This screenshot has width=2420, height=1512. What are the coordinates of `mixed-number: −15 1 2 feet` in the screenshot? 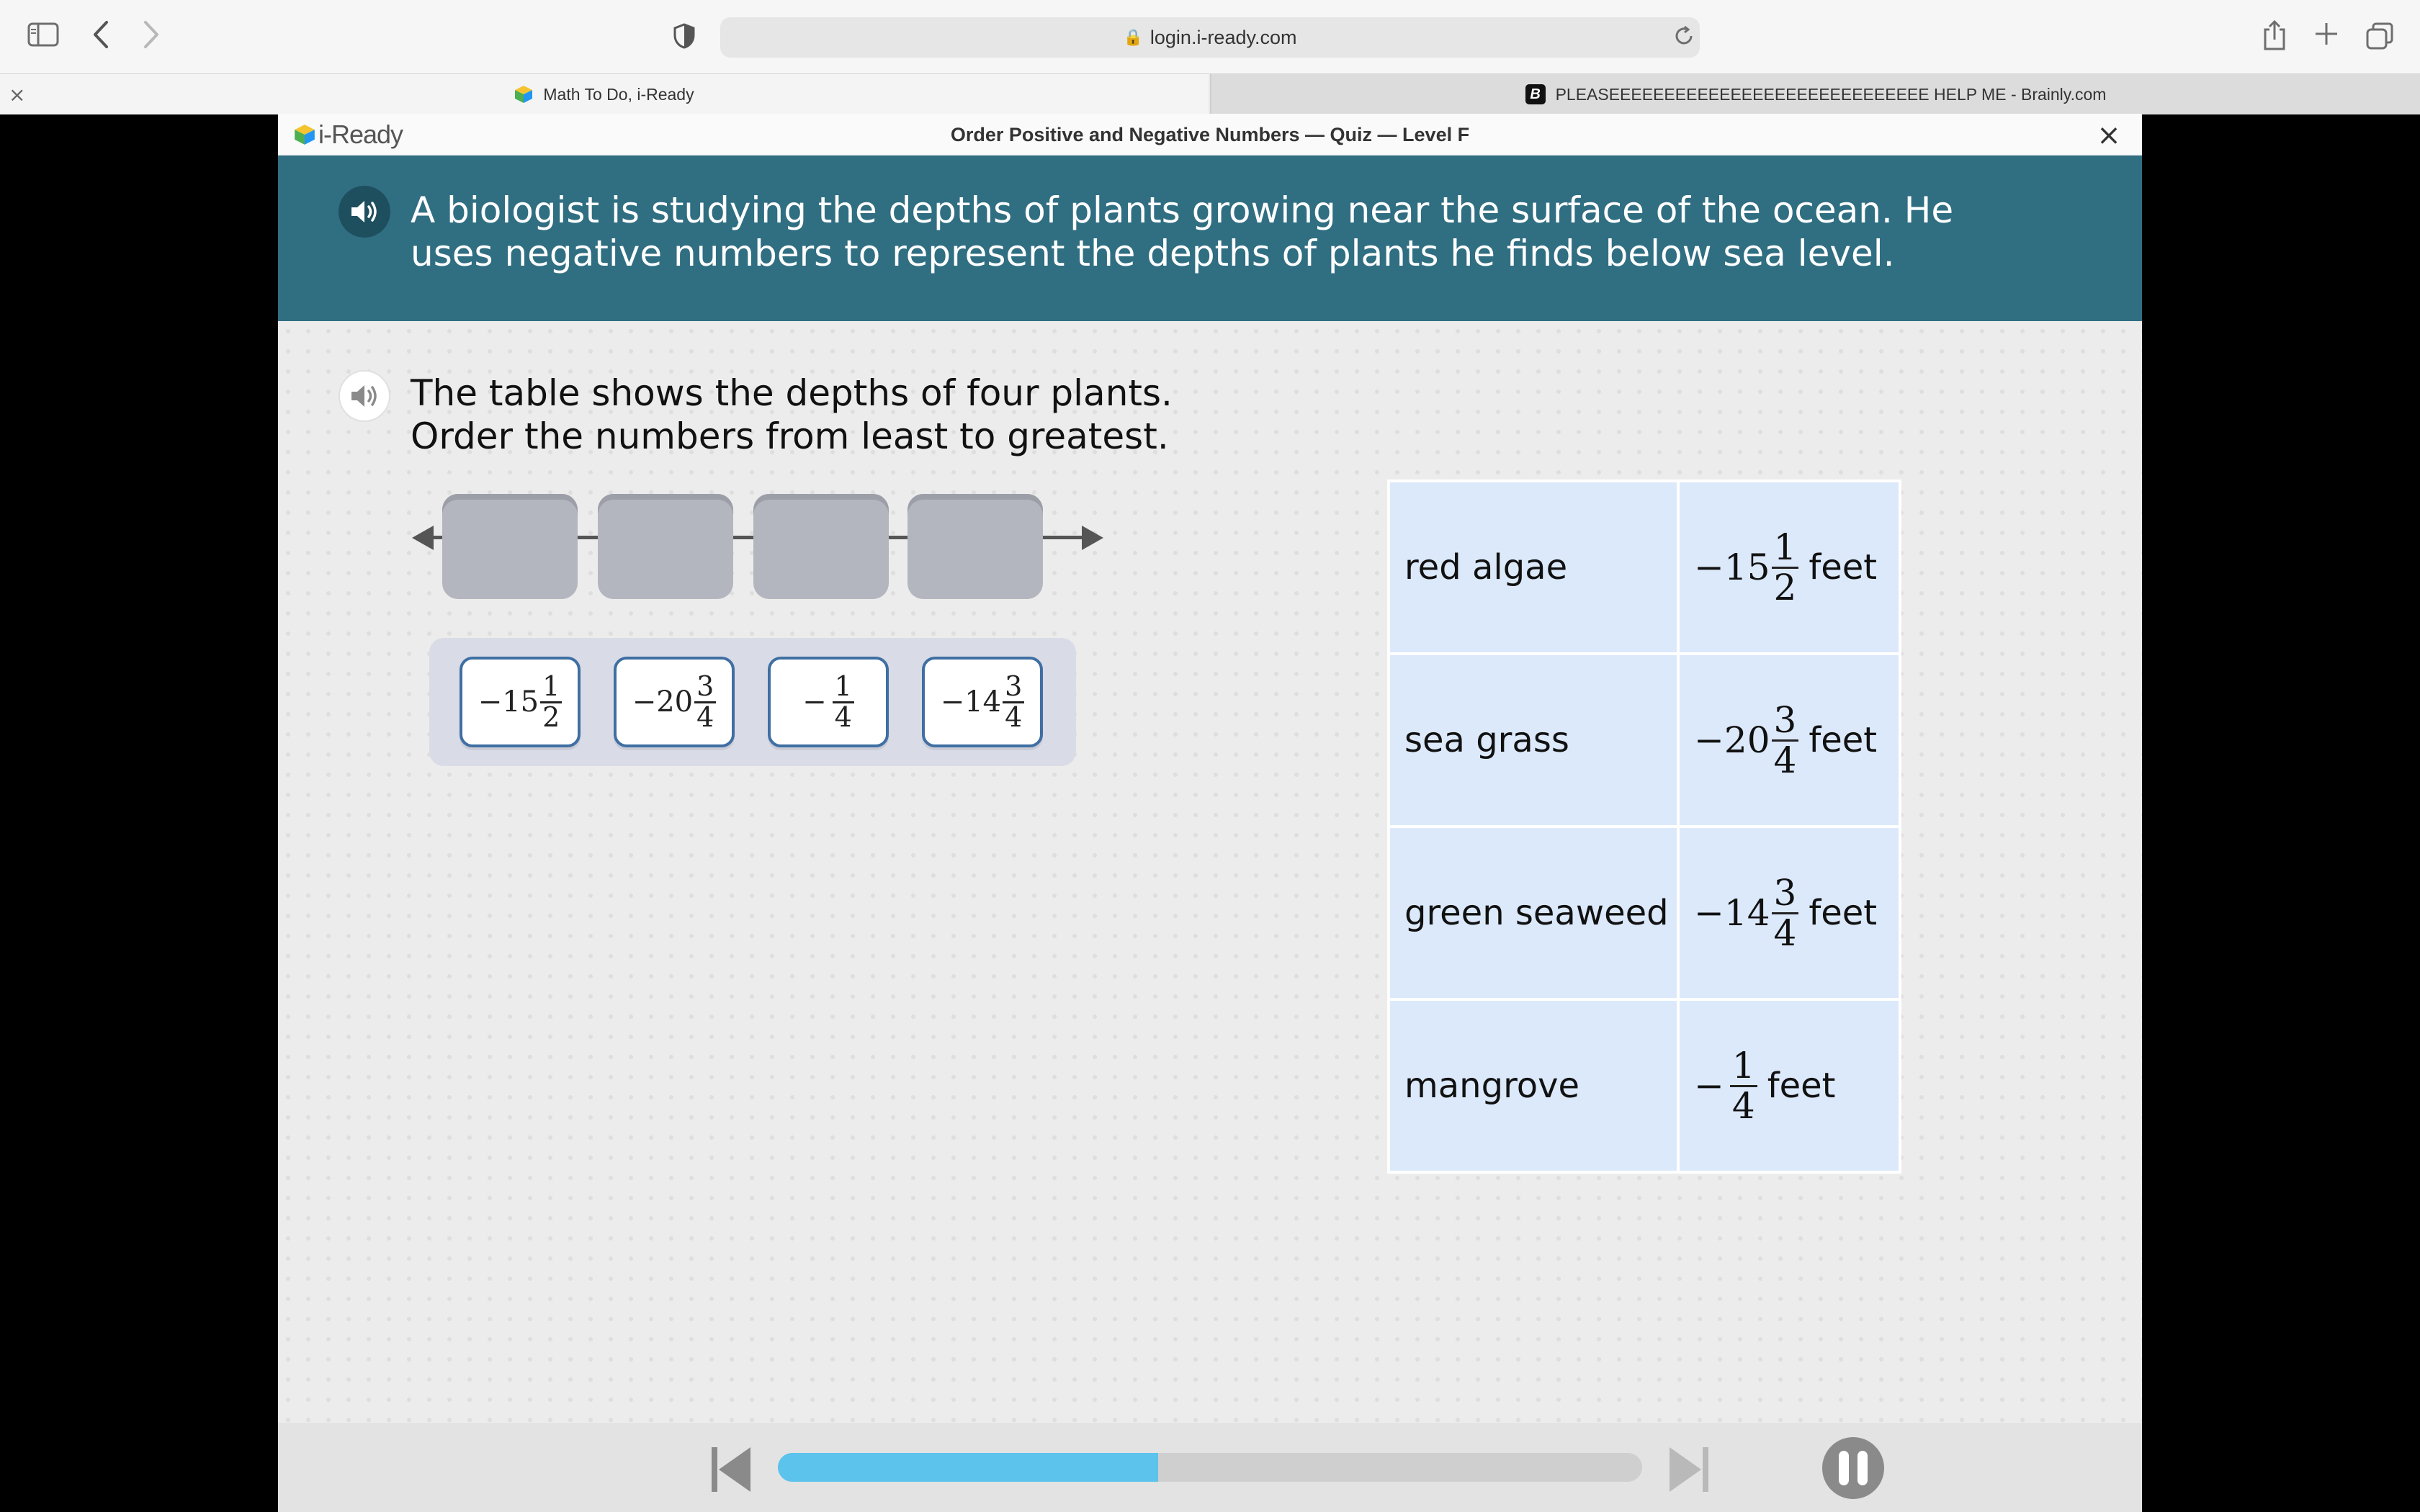 It's located at (1785, 567).